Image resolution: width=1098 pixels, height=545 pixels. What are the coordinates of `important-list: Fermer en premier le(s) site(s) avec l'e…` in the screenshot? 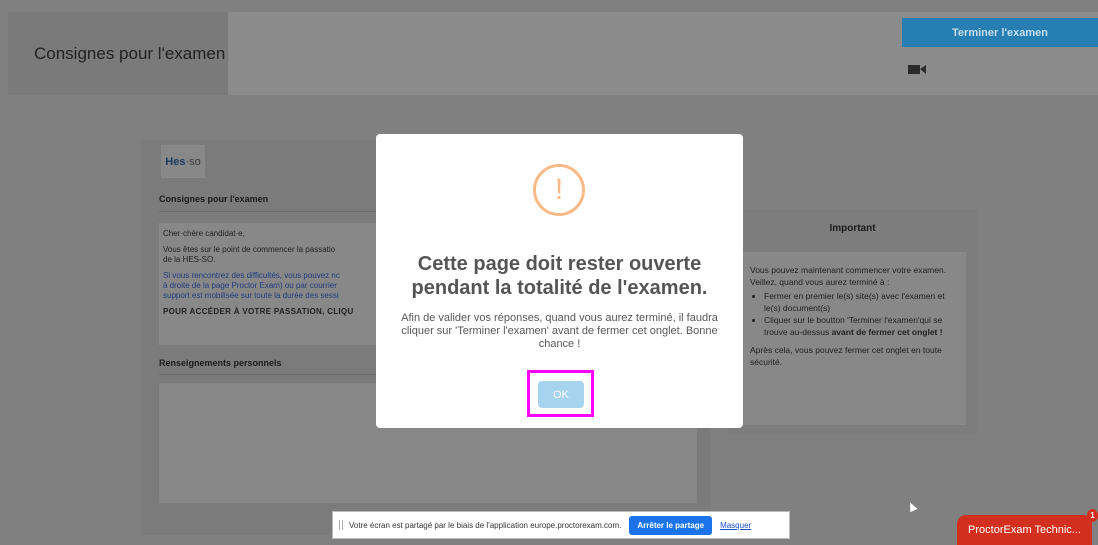 It's located at (861, 314).